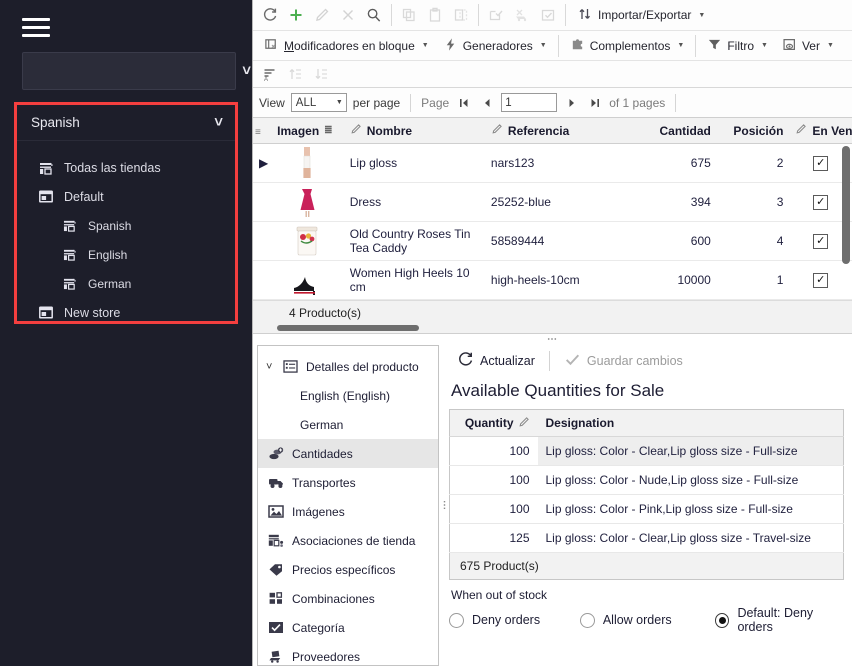 The height and width of the screenshot is (666, 852). I want to click on duplicate-icon, so click(461, 15).